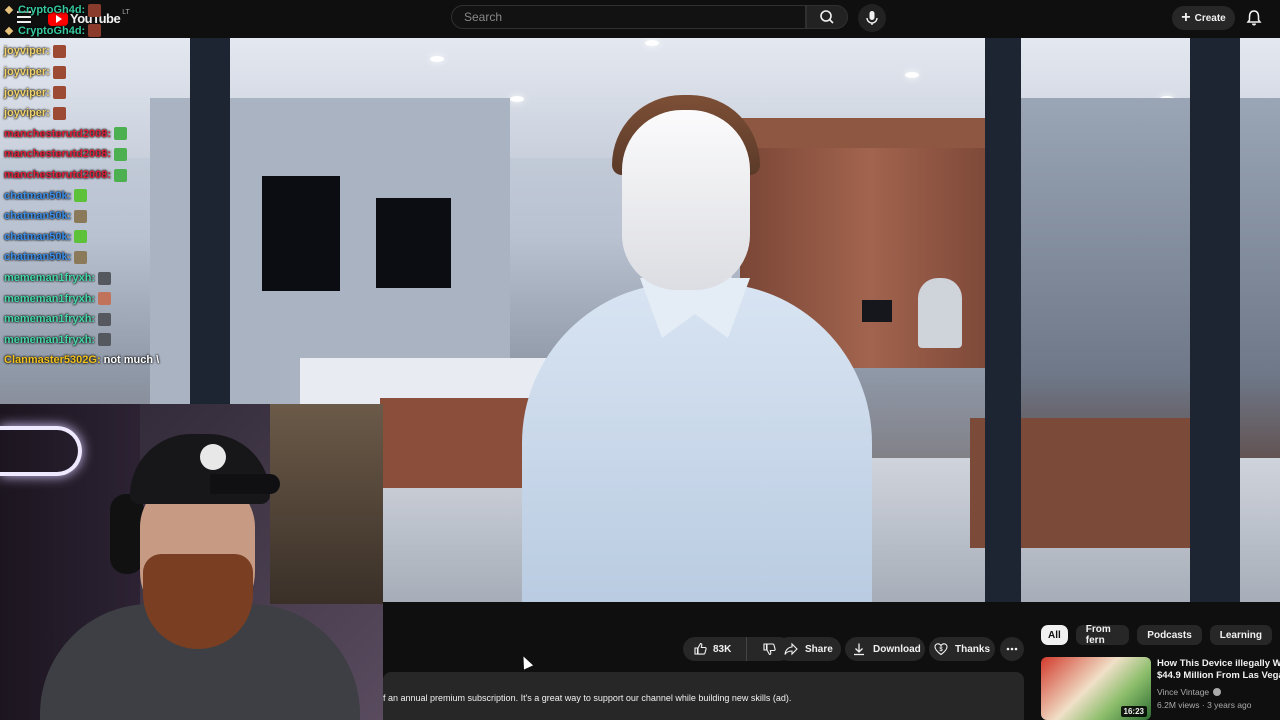 The image size is (1280, 720). Describe the element at coordinates (859, 649) in the screenshot. I see `download-icon` at that location.